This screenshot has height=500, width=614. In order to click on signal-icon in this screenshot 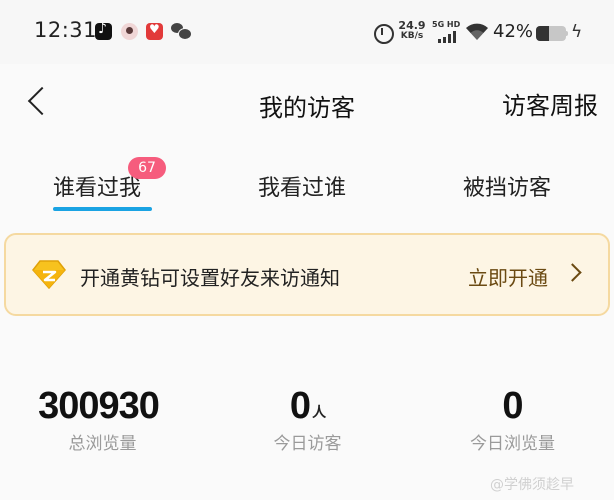, I will do `click(449, 37)`.